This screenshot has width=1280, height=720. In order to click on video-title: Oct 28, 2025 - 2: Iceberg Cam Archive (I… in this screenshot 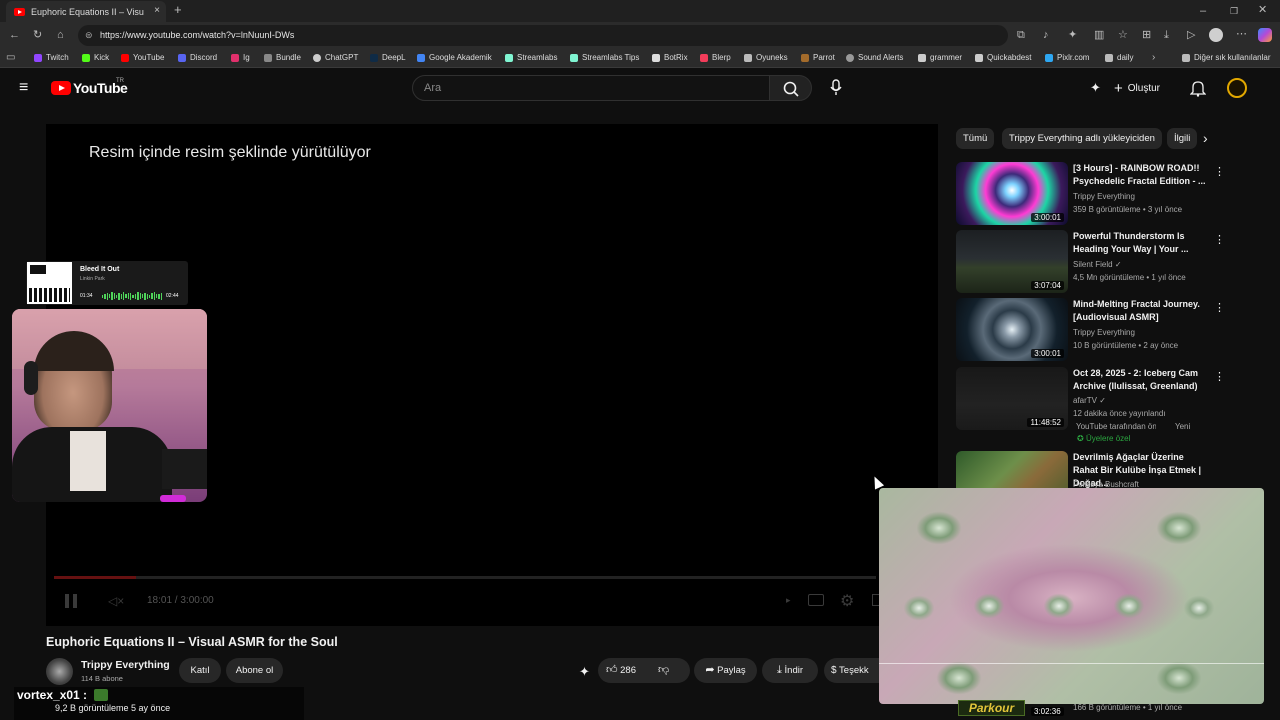, I will do `click(1140, 380)`.